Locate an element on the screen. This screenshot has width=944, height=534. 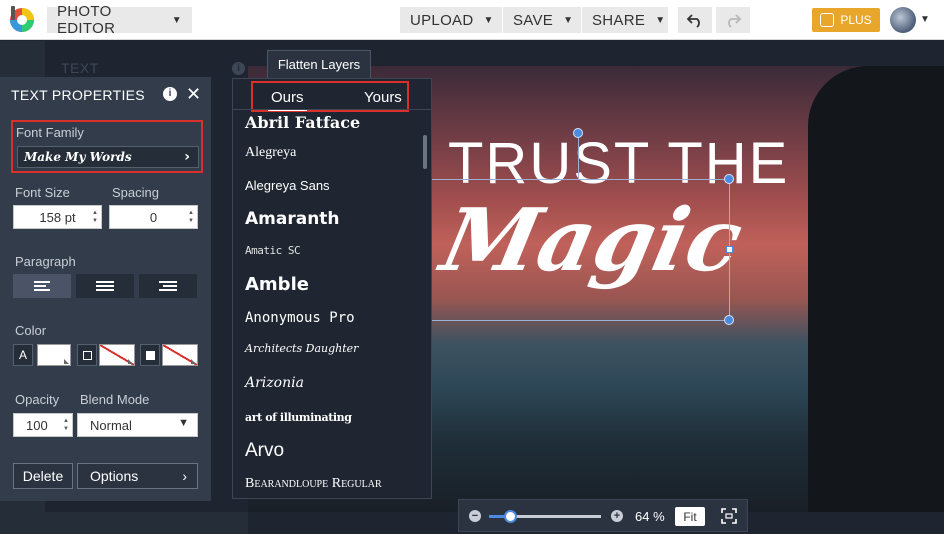
align-center-icon is located at coordinates (105, 286).